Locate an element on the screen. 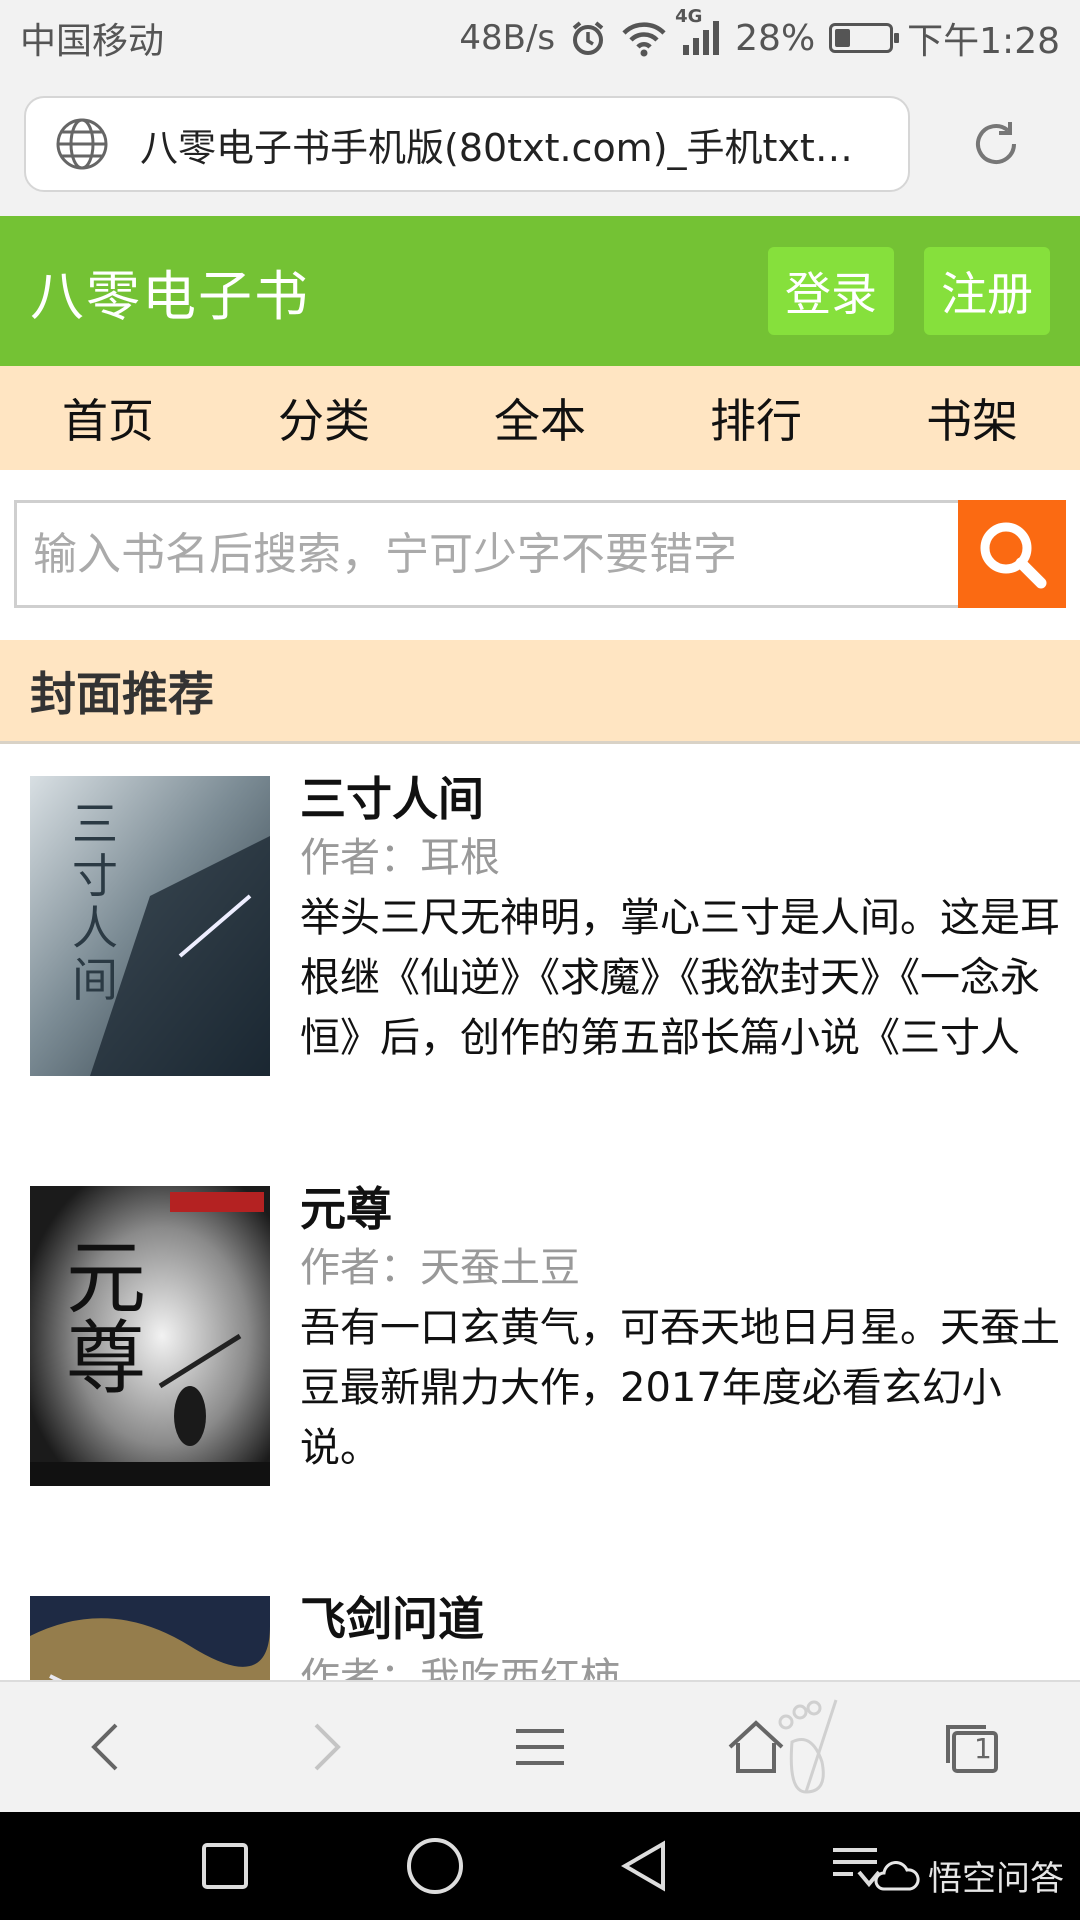 This screenshot has height=1920, width=1080. back-button is located at coordinates (108, 1747).